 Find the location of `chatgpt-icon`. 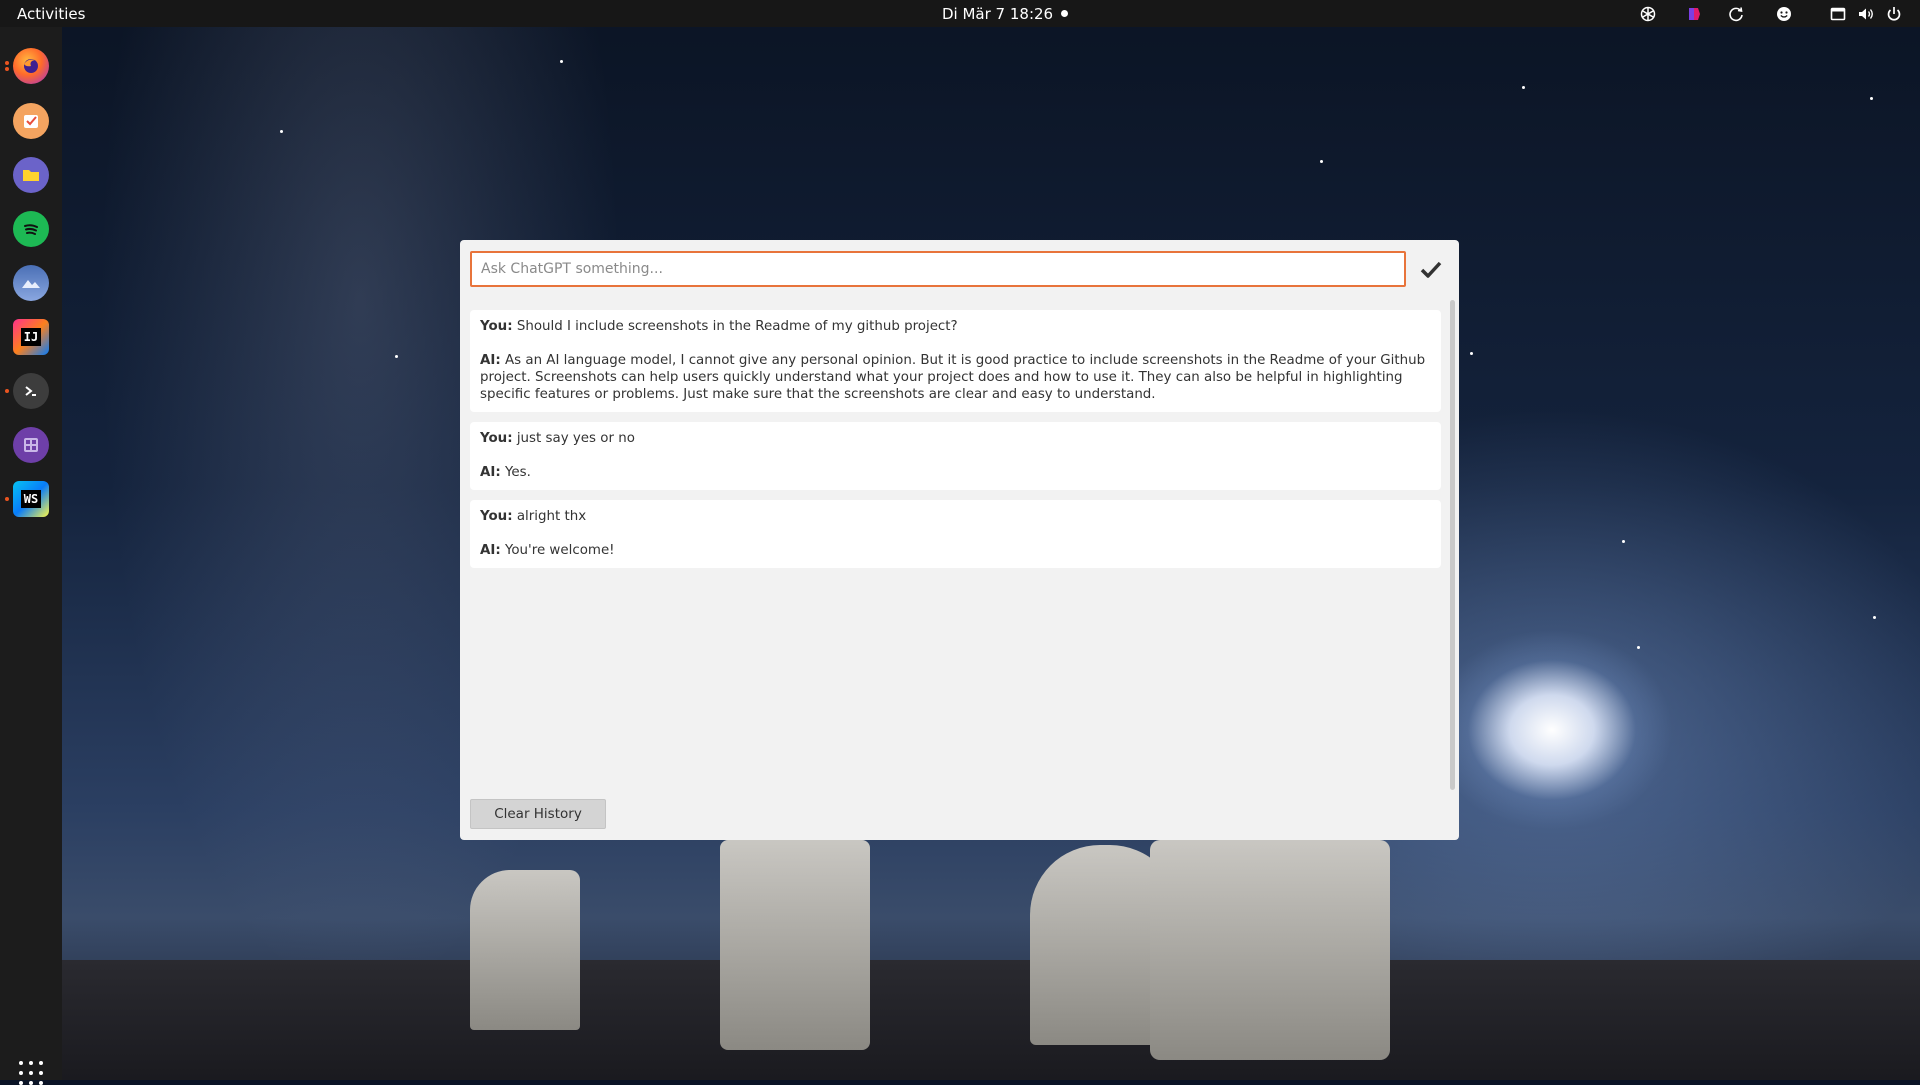

chatgpt-icon is located at coordinates (1648, 14).